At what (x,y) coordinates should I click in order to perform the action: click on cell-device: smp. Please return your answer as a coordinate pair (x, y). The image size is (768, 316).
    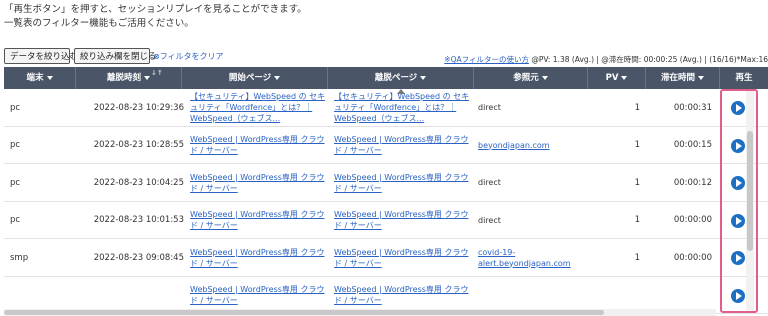
    Looking at the image, I should click on (19, 257).